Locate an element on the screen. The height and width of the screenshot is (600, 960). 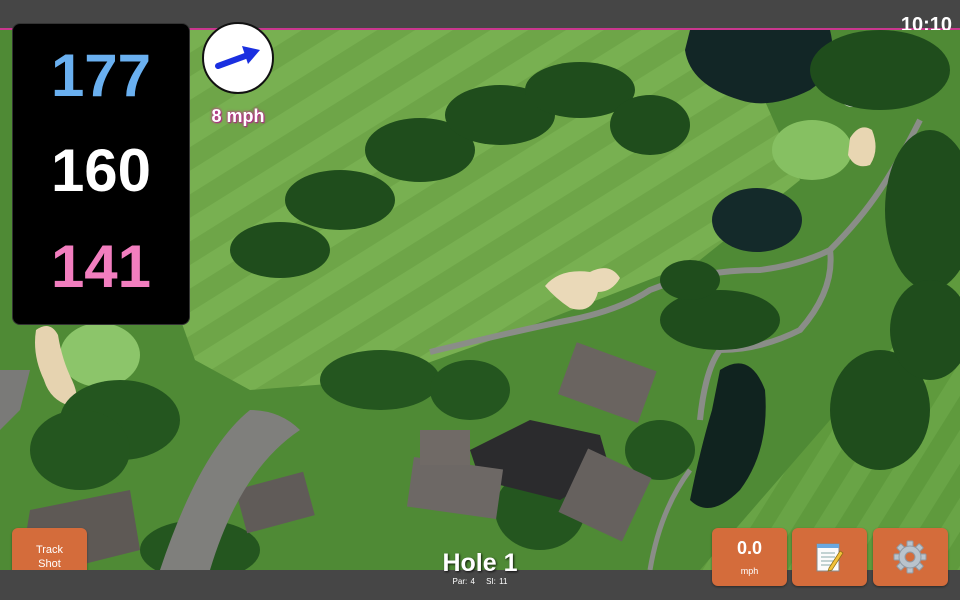
notepad-icon is located at coordinates (830, 557).